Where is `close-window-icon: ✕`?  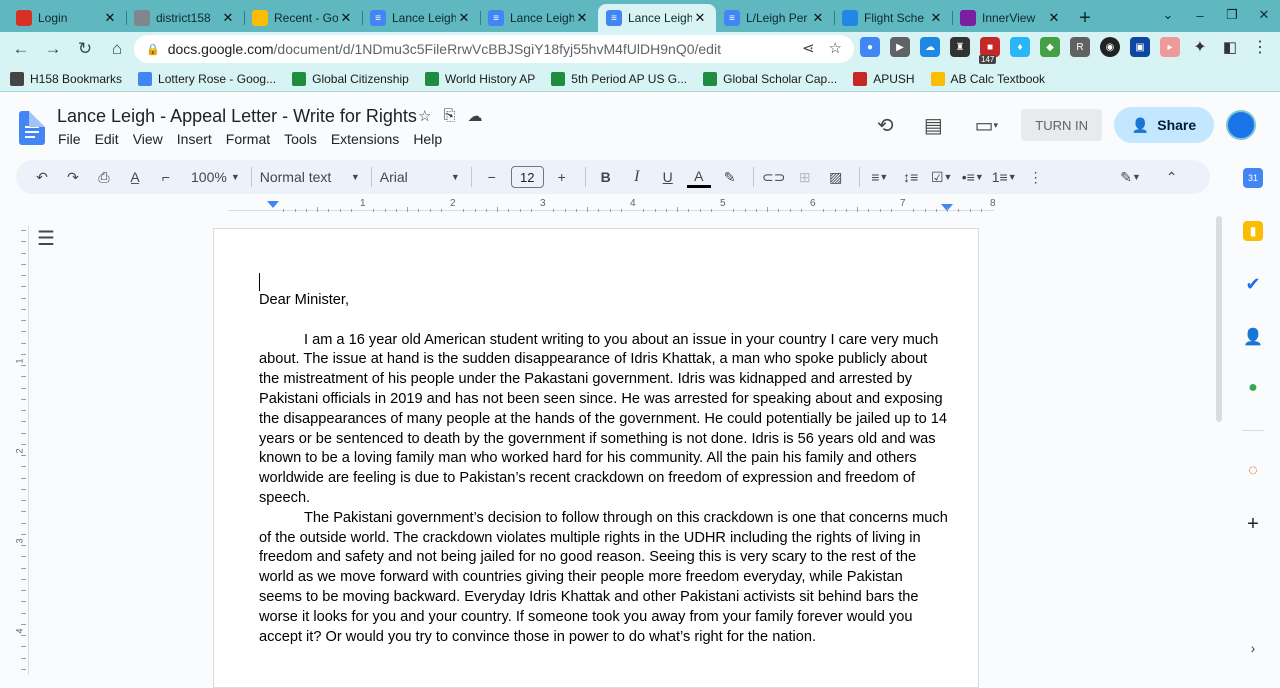 close-window-icon: ✕ is located at coordinates (1264, 15).